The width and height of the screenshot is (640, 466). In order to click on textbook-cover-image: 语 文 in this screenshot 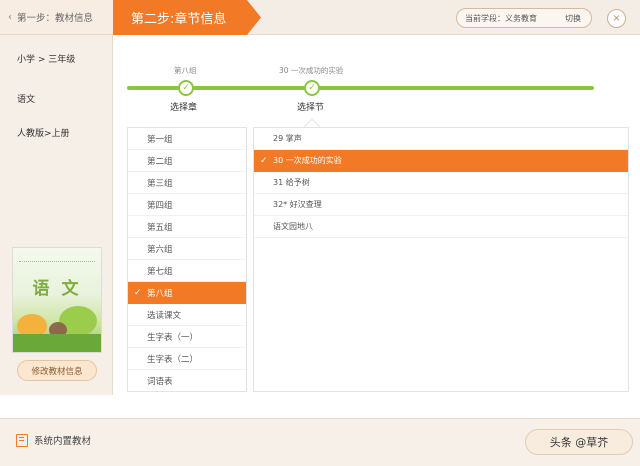, I will do `click(57, 300)`.